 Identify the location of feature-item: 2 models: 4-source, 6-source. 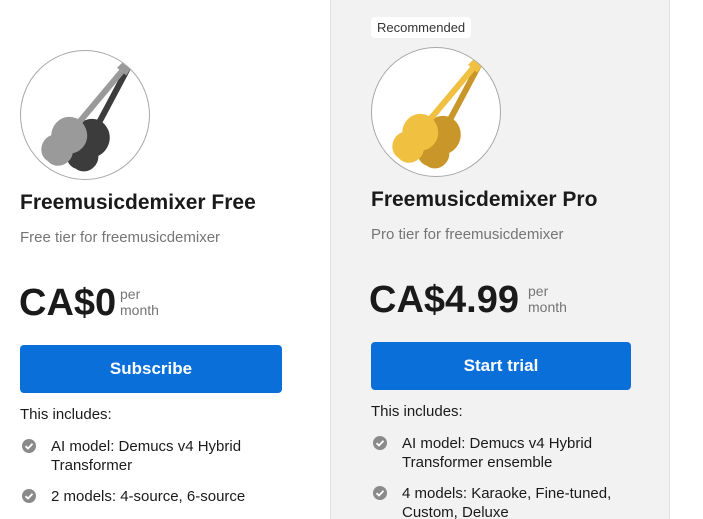
(170, 496).